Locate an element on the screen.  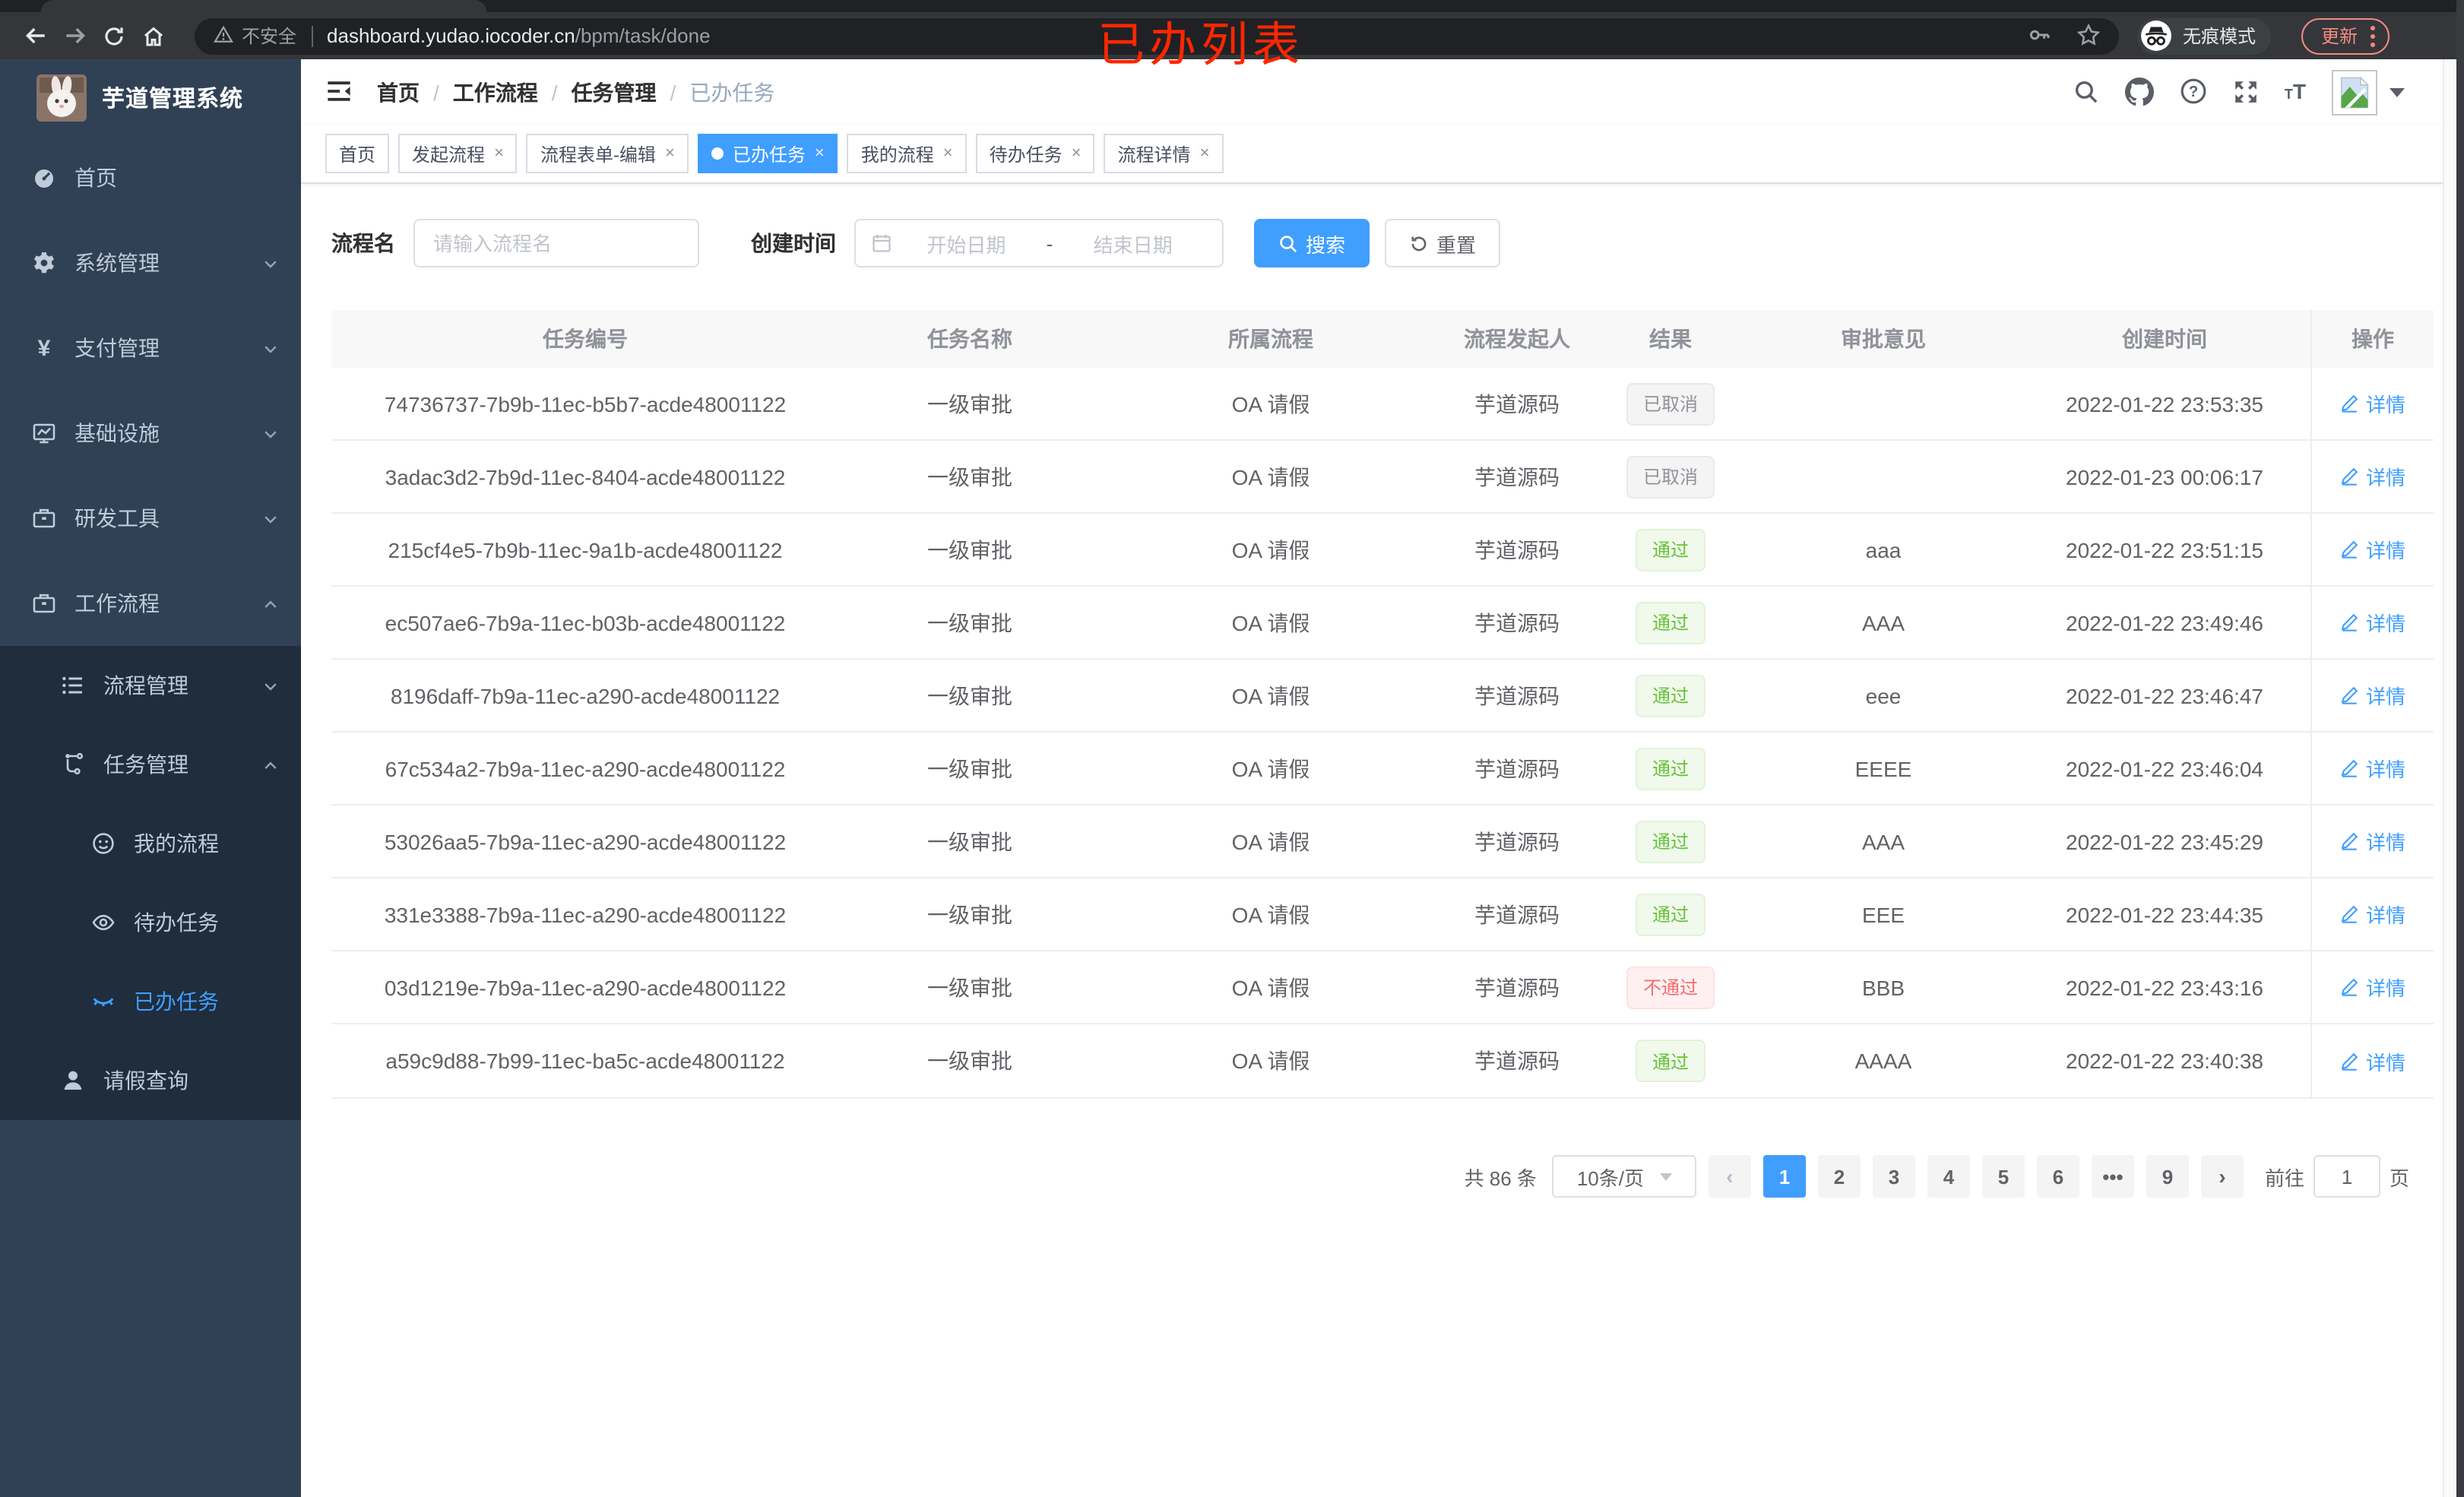
view-tab-4: 我的流程 × is located at coordinates (907, 153).